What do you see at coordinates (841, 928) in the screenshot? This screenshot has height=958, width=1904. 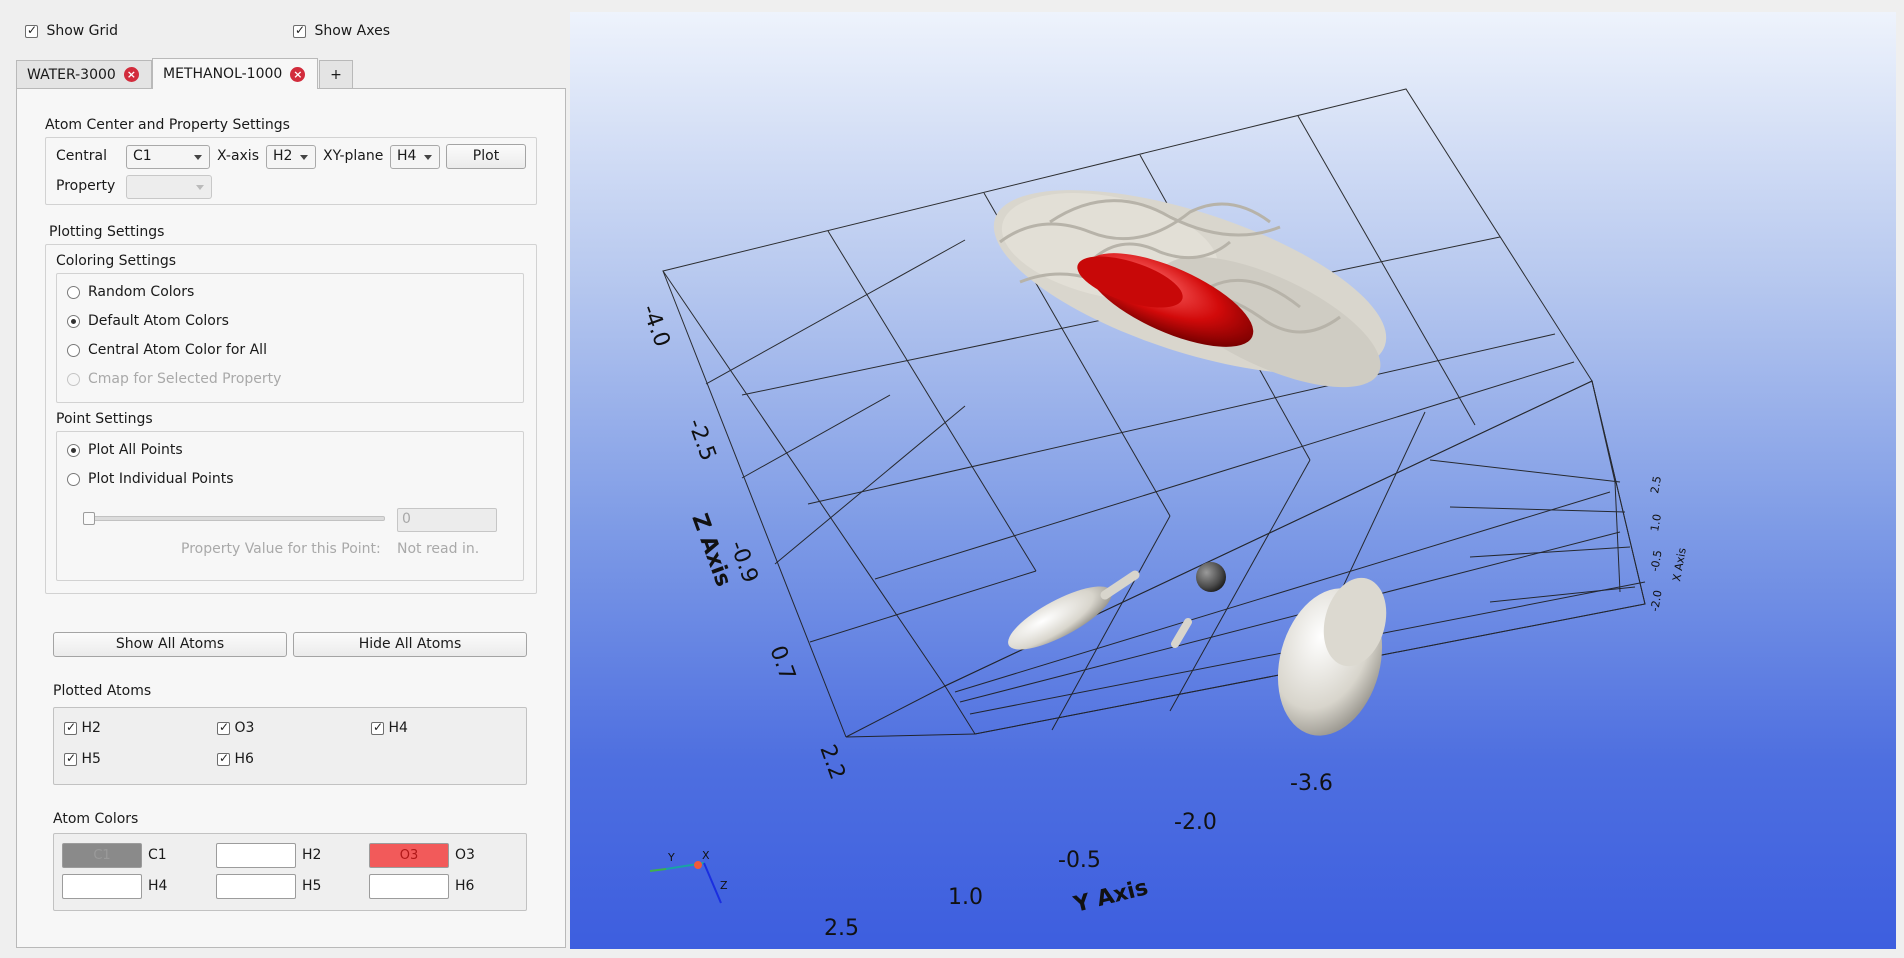 I see `y-tick-label: 2.5` at bounding box center [841, 928].